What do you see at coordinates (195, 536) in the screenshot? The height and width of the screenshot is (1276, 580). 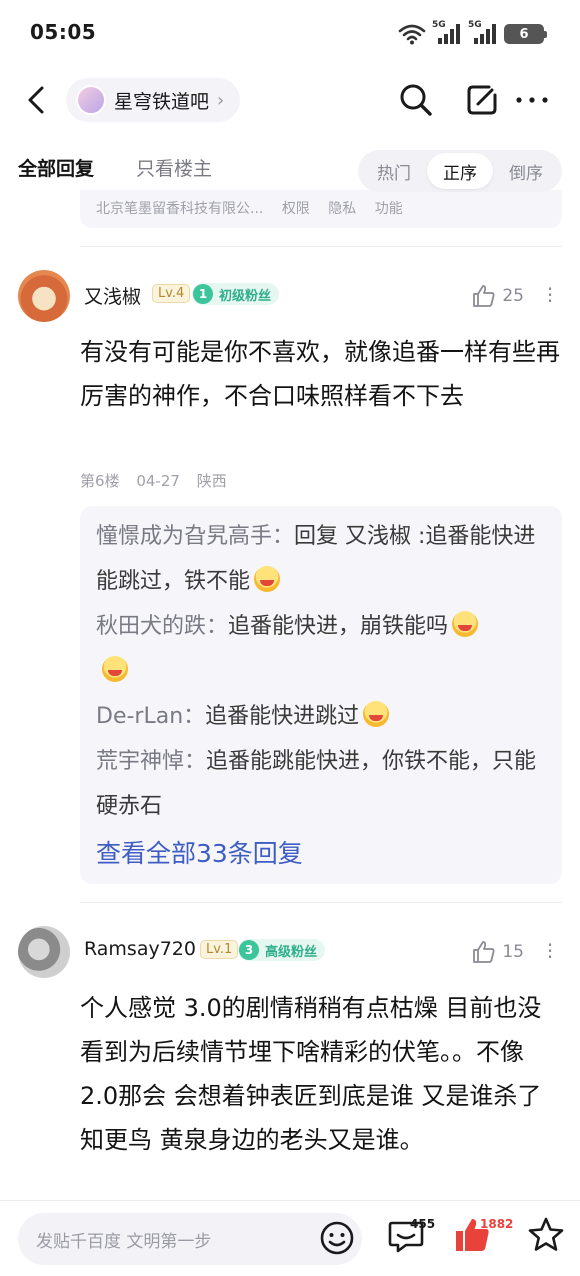 I see `reply-author: 憧憬成为旮旯高手：` at bounding box center [195, 536].